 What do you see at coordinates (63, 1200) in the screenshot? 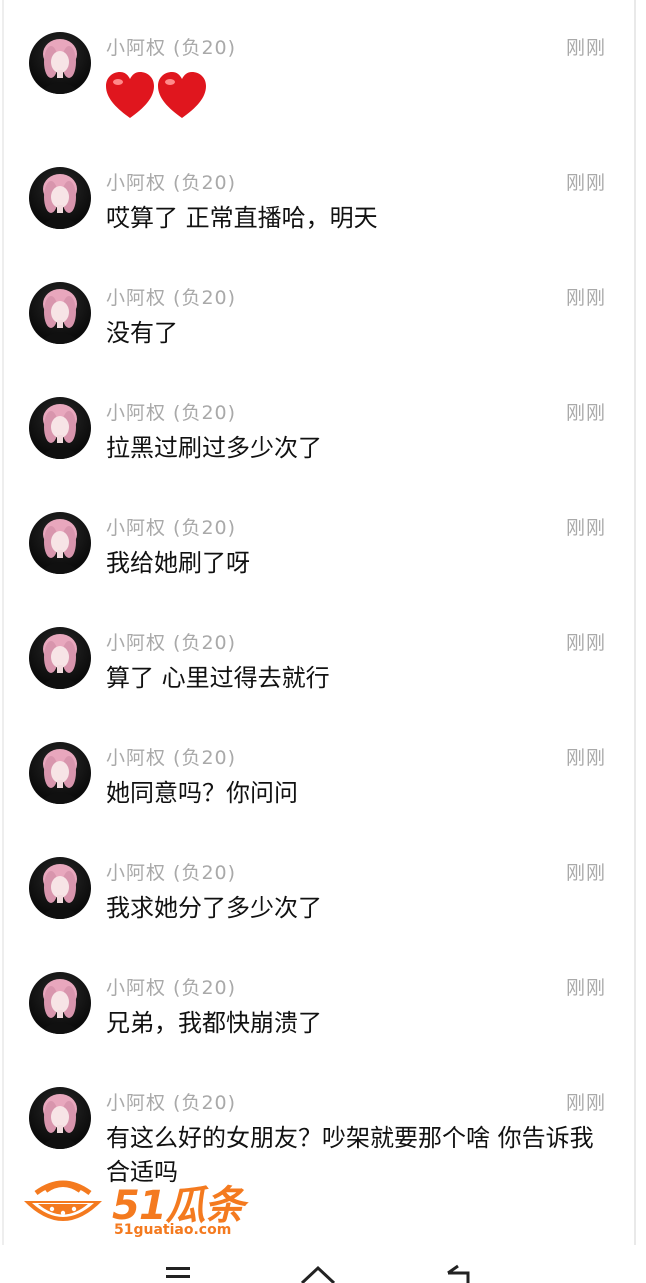
I see `watermelon-logo-icon` at bounding box center [63, 1200].